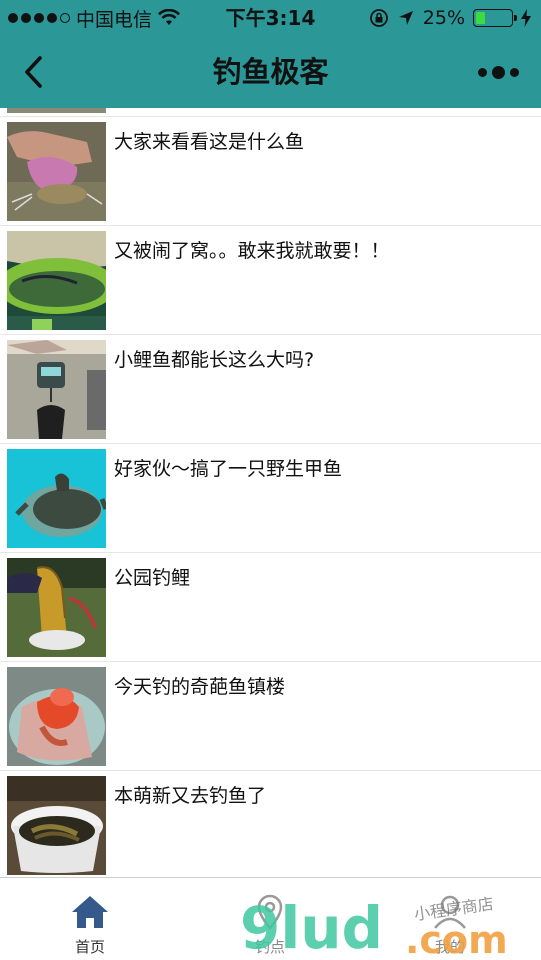  Describe the element at coordinates (90, 912) in the screenshot. I see `home-icon` at that location.